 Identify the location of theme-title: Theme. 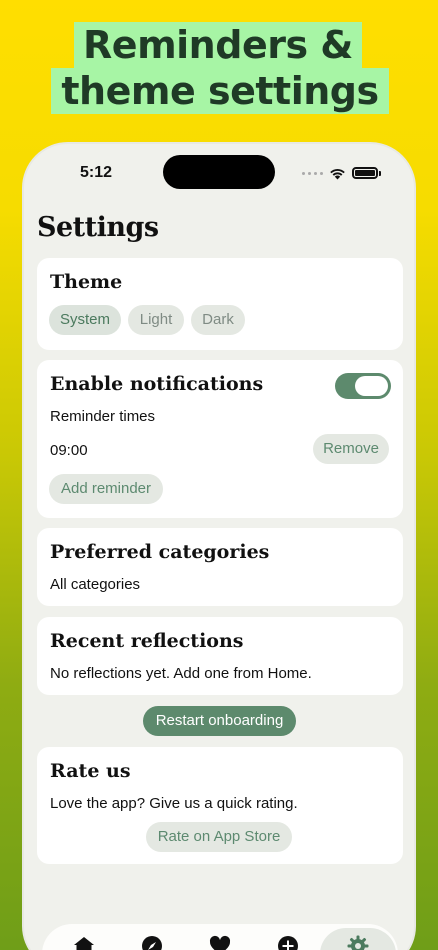
(86, 282).